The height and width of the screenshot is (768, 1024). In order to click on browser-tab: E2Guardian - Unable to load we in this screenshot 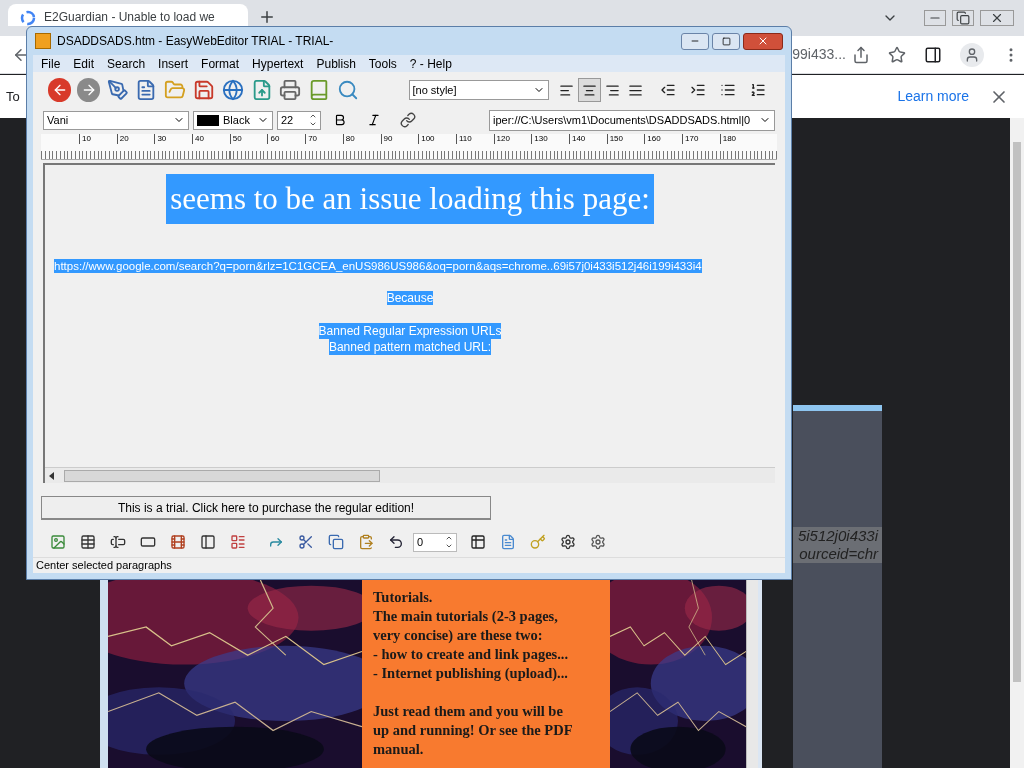, I will do `click(128, 15)`.